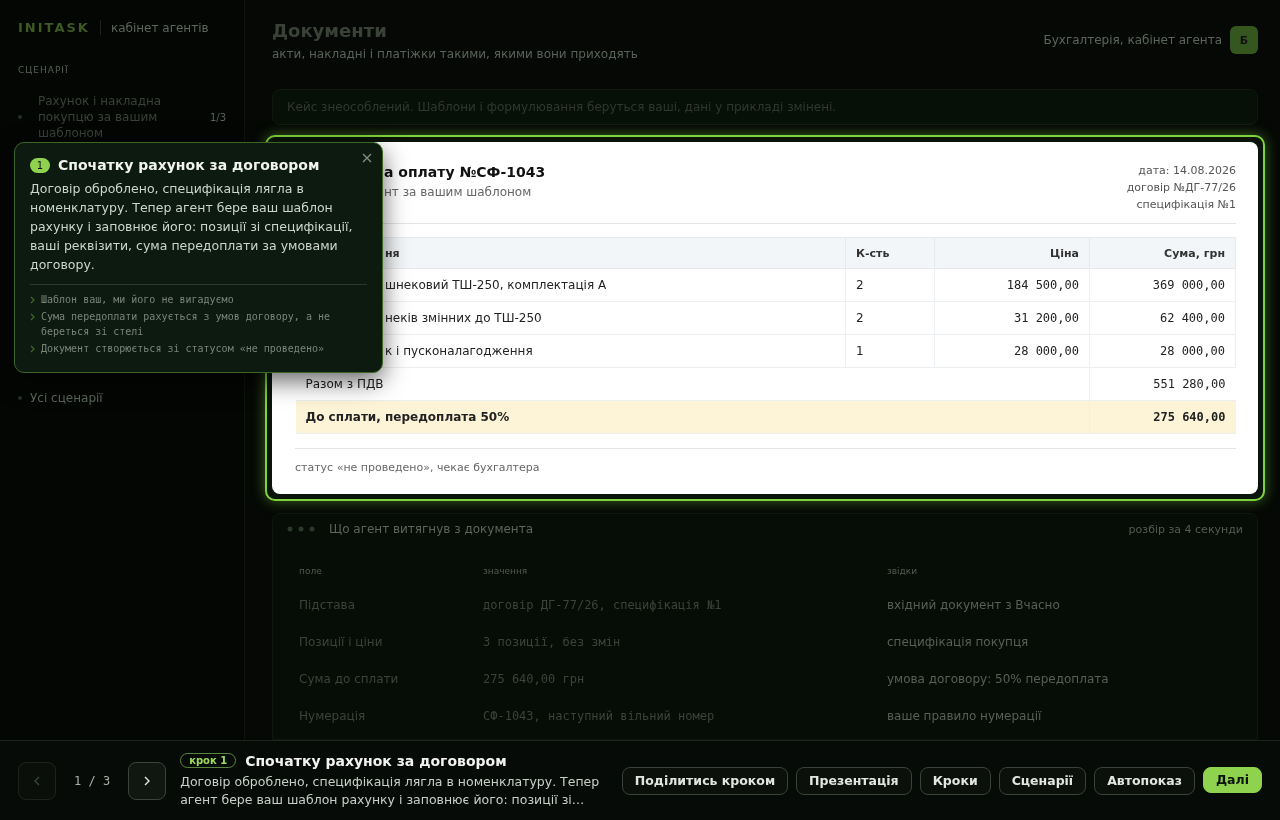 The image size is (1280, 820). Describe the element at coordinates (301, 529) in the screenshot. I see `window-dots-icon` at that location.